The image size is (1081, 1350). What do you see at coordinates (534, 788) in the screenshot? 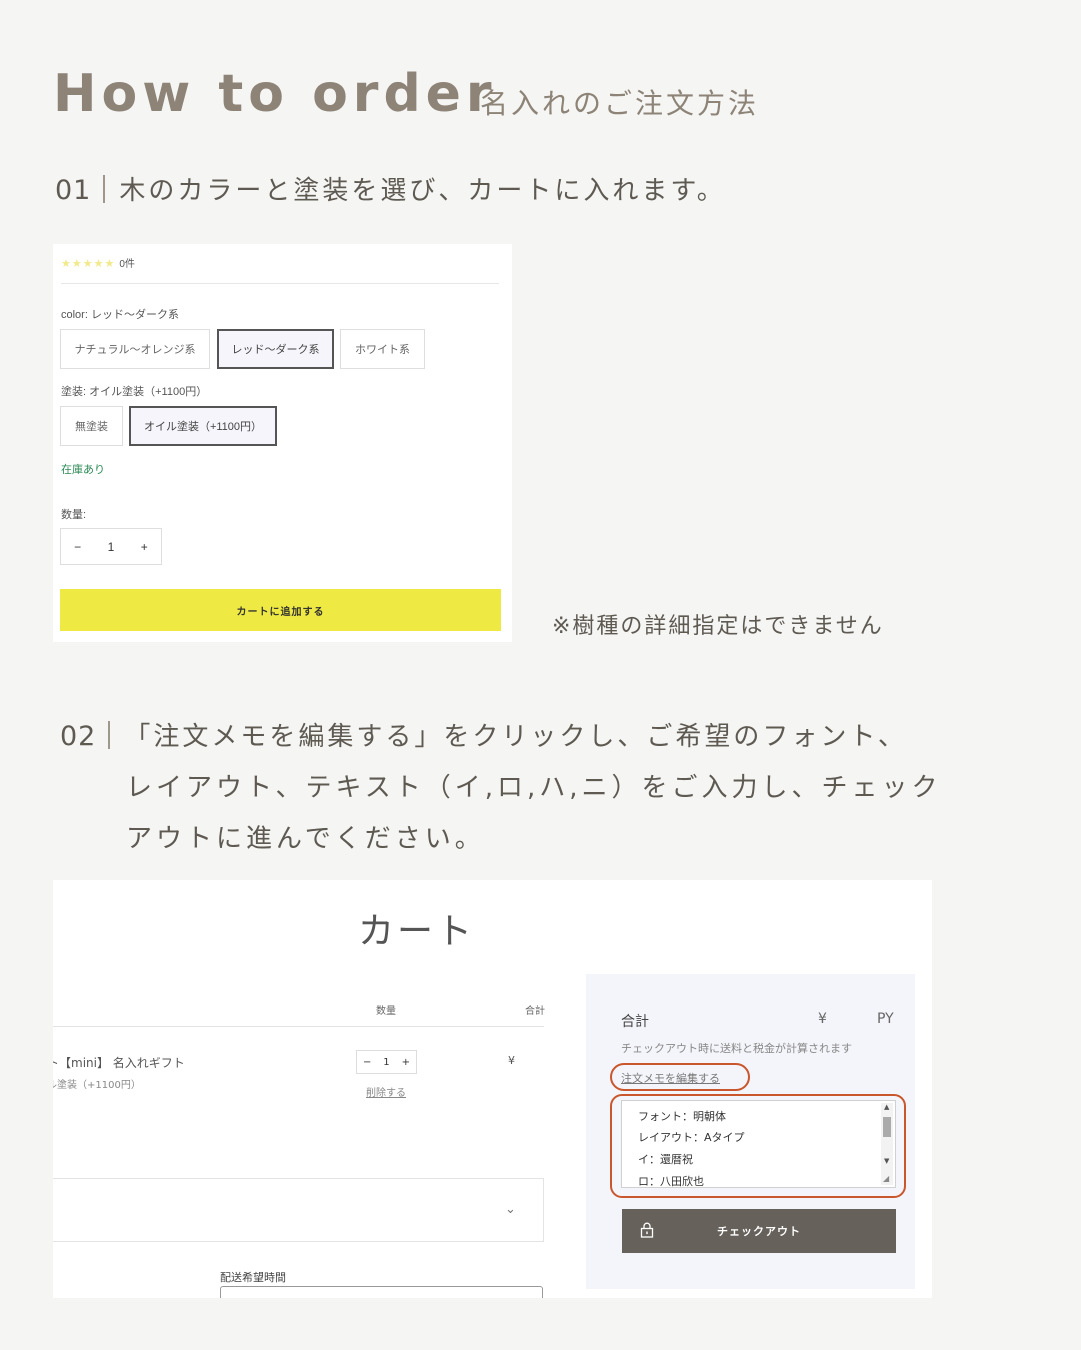
I see `step-2-line-2: レイアウト、テキスト（イ,ロ,ハ,ニ）をご入力し、チェック` at bounding box center [534, 788].